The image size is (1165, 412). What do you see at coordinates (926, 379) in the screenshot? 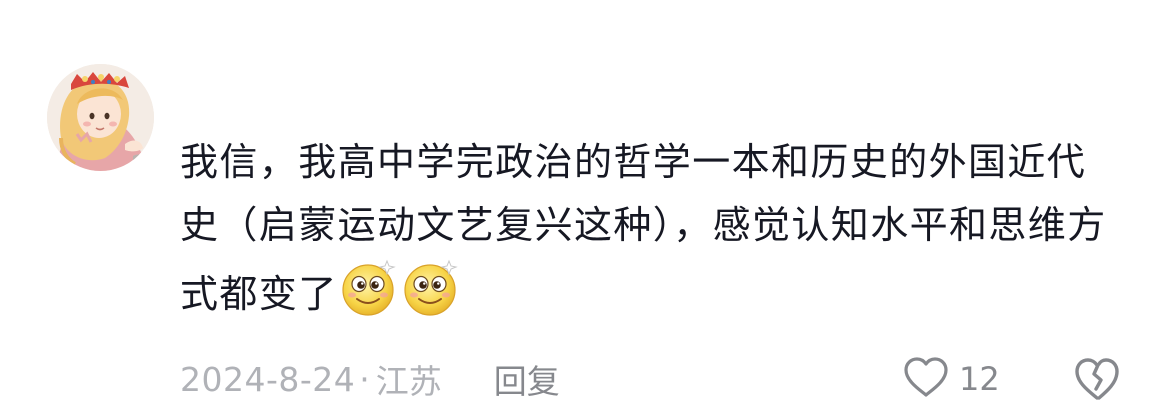
I see `heart-icon` at bounding box center [926, 379].